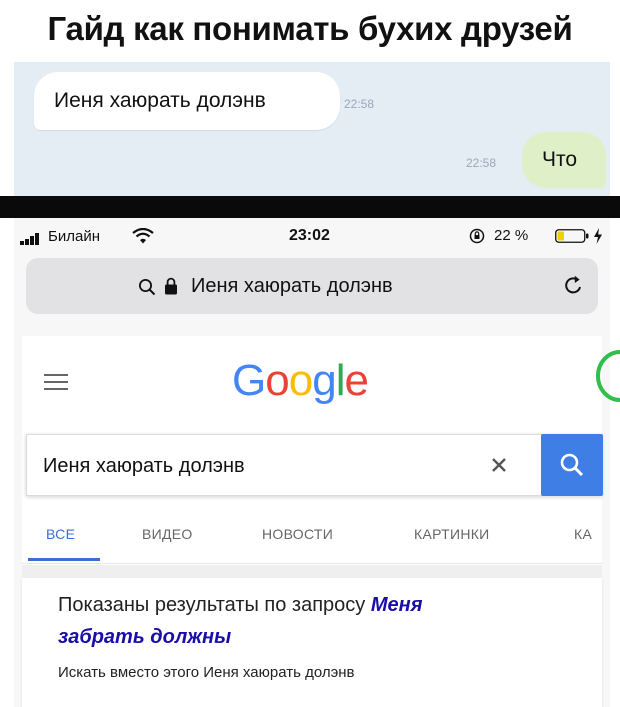 This screenshot has width=620, height=707. Describe the element at coordinates (314, 465) in the screenshot. I see `search-box: Иеня хаюрать долэнв` at that location.